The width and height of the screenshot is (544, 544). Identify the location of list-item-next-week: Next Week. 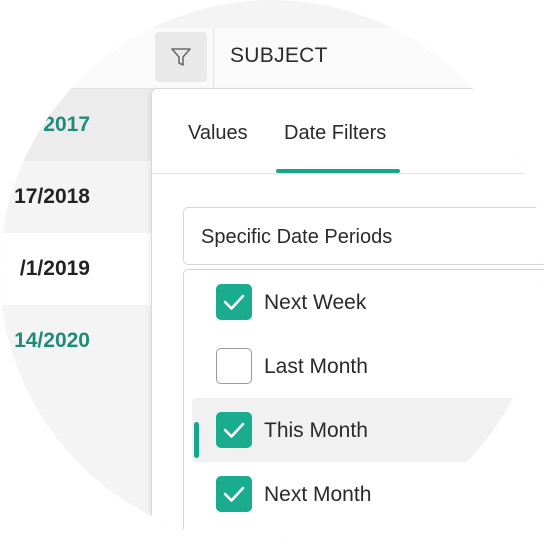
(368, 302).